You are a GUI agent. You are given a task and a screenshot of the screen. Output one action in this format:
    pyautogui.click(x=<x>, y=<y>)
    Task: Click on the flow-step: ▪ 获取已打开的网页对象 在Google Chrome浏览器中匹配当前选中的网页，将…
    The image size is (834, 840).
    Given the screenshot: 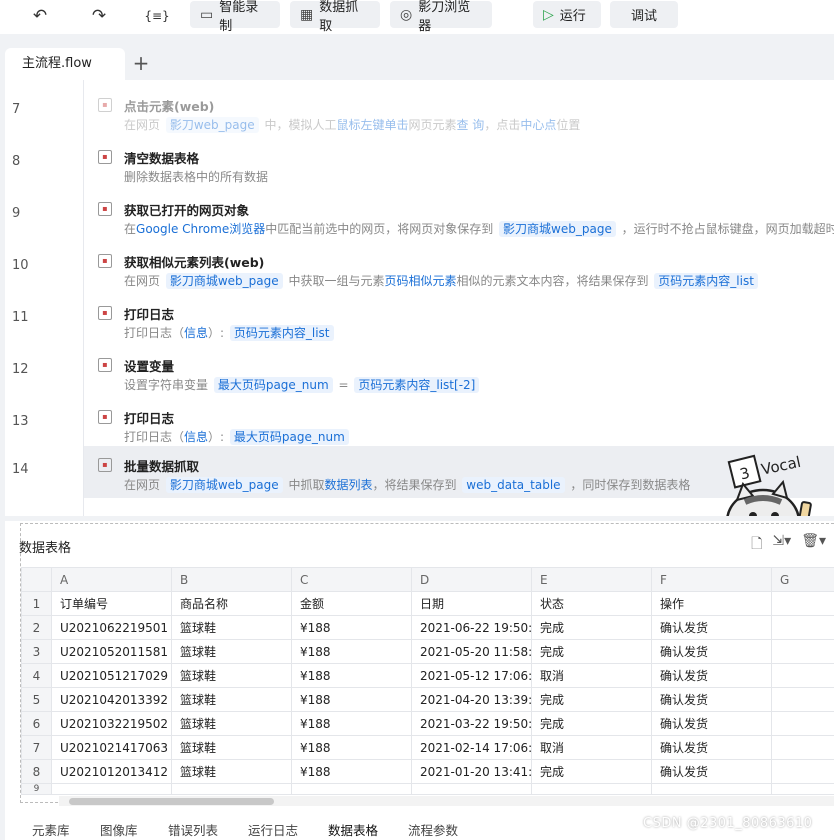 What is the action you would take?
    pyautogui.click(x=459, y=216)
    